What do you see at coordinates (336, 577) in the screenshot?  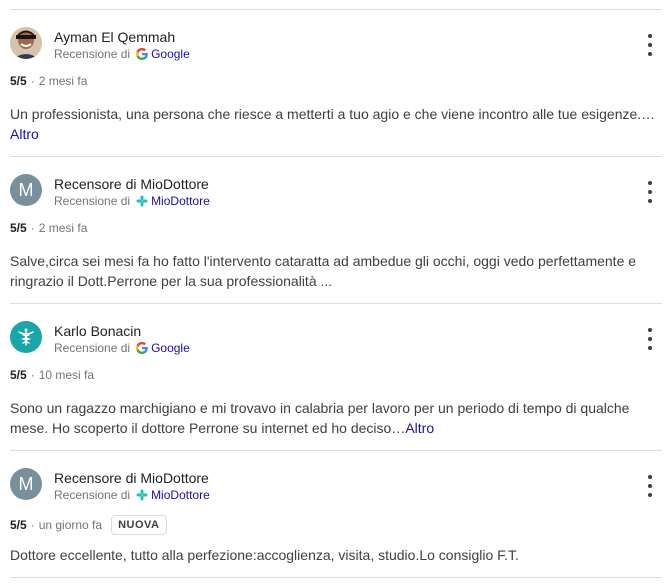 I see `divider` at bounding box center [336, 577].